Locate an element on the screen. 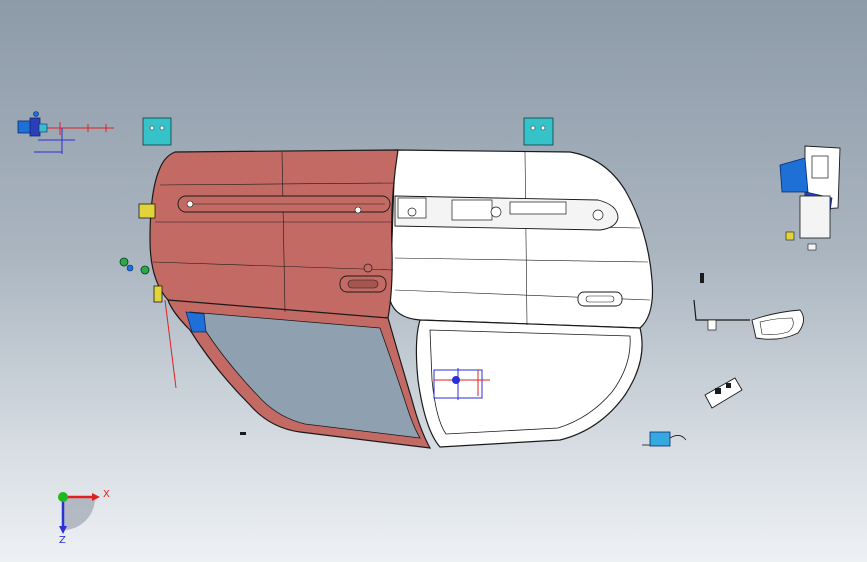 The width and height of the screenshot is (867, 562). x-axis-label: X is located at coordinates (106, 494).